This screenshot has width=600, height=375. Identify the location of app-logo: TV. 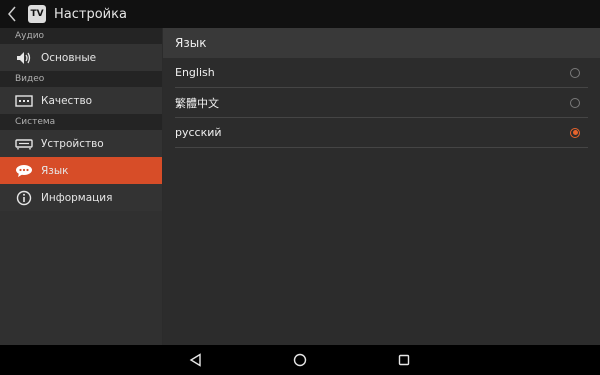
(37, 14).